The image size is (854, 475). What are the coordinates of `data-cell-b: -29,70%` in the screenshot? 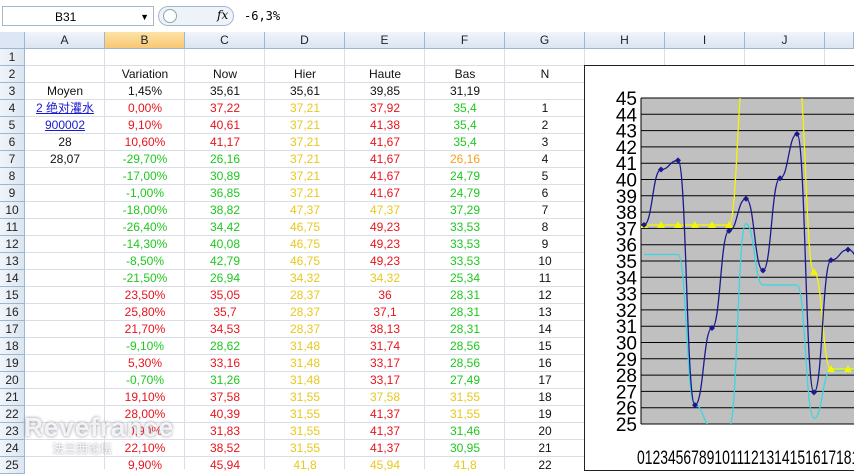 It's located at (145, 159).